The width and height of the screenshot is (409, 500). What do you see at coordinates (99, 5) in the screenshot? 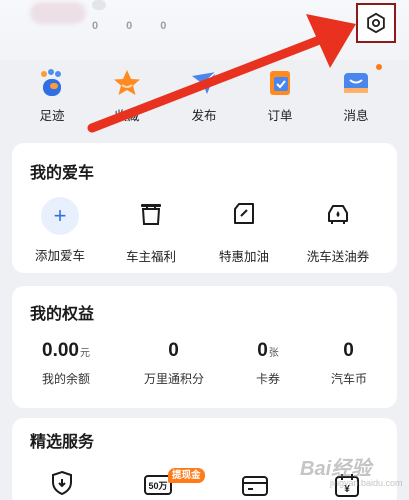
I see `username-blur` at bounding box center [99, 5].